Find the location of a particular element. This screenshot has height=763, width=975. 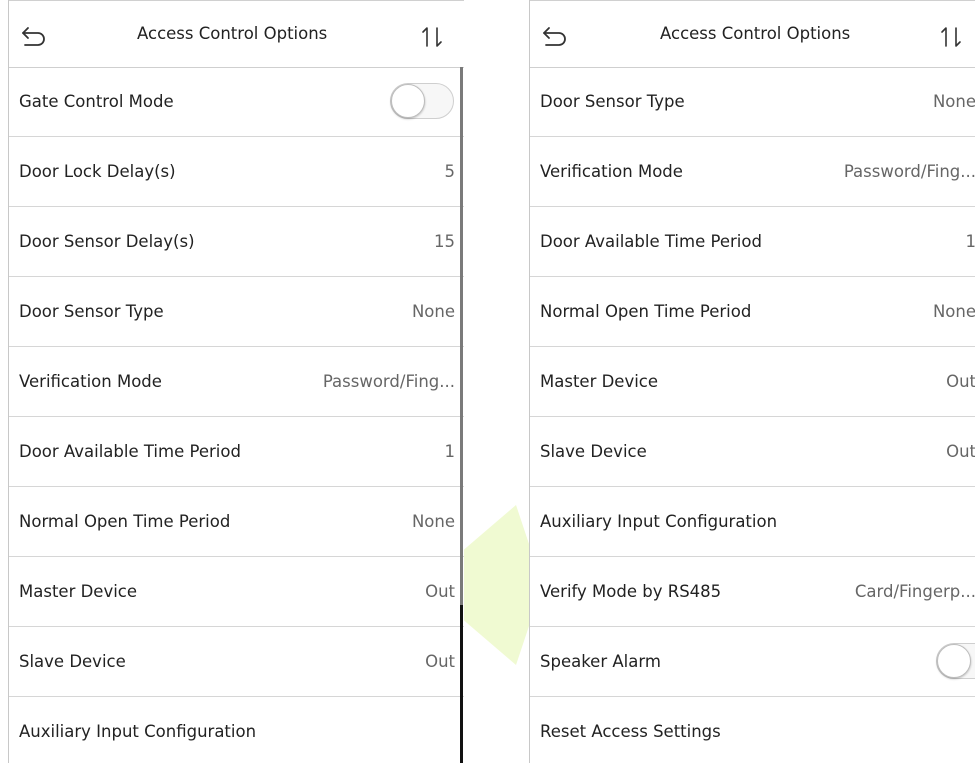

row-label: Speaker Alarm is located at coordinates (600, 661).